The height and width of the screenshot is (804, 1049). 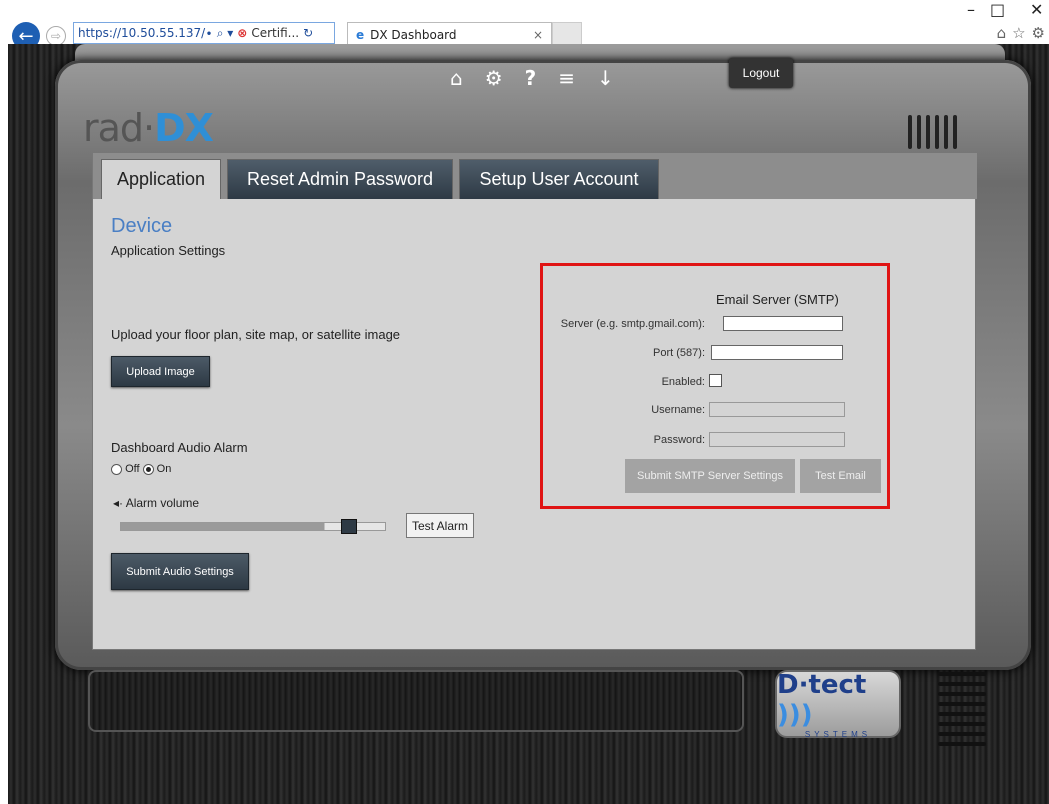 What do you see at coordinates (567, 34) in the screenshot?
I see `new-tab-button` at bounding box center [567, 34].